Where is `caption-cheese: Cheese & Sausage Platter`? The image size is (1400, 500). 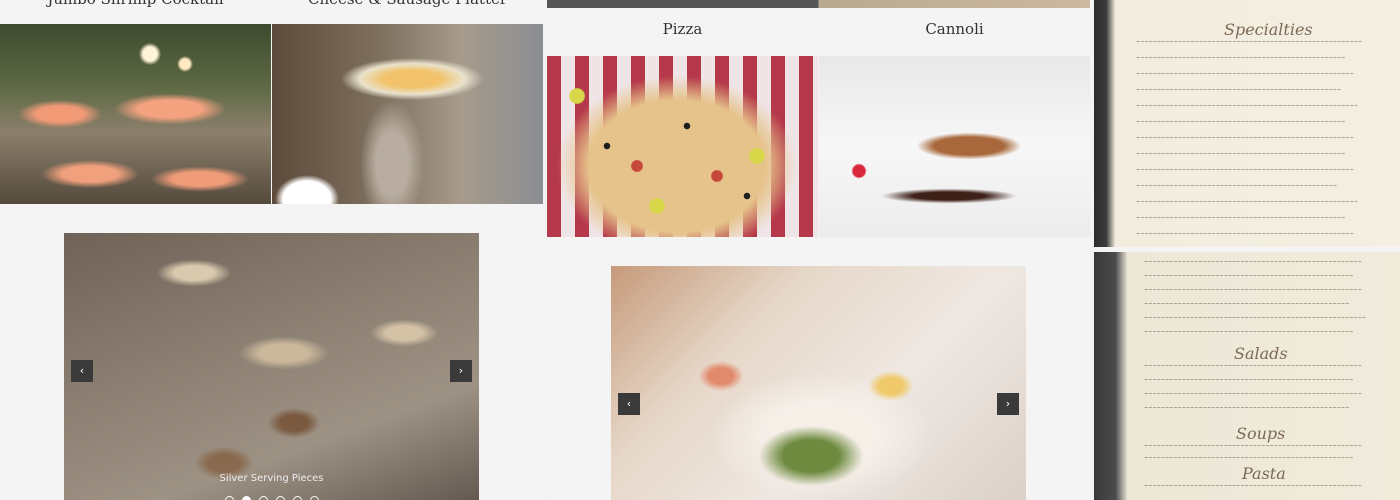
caption-cheese: Cheese & Sausage Platter is located at coordinates (407, 6).